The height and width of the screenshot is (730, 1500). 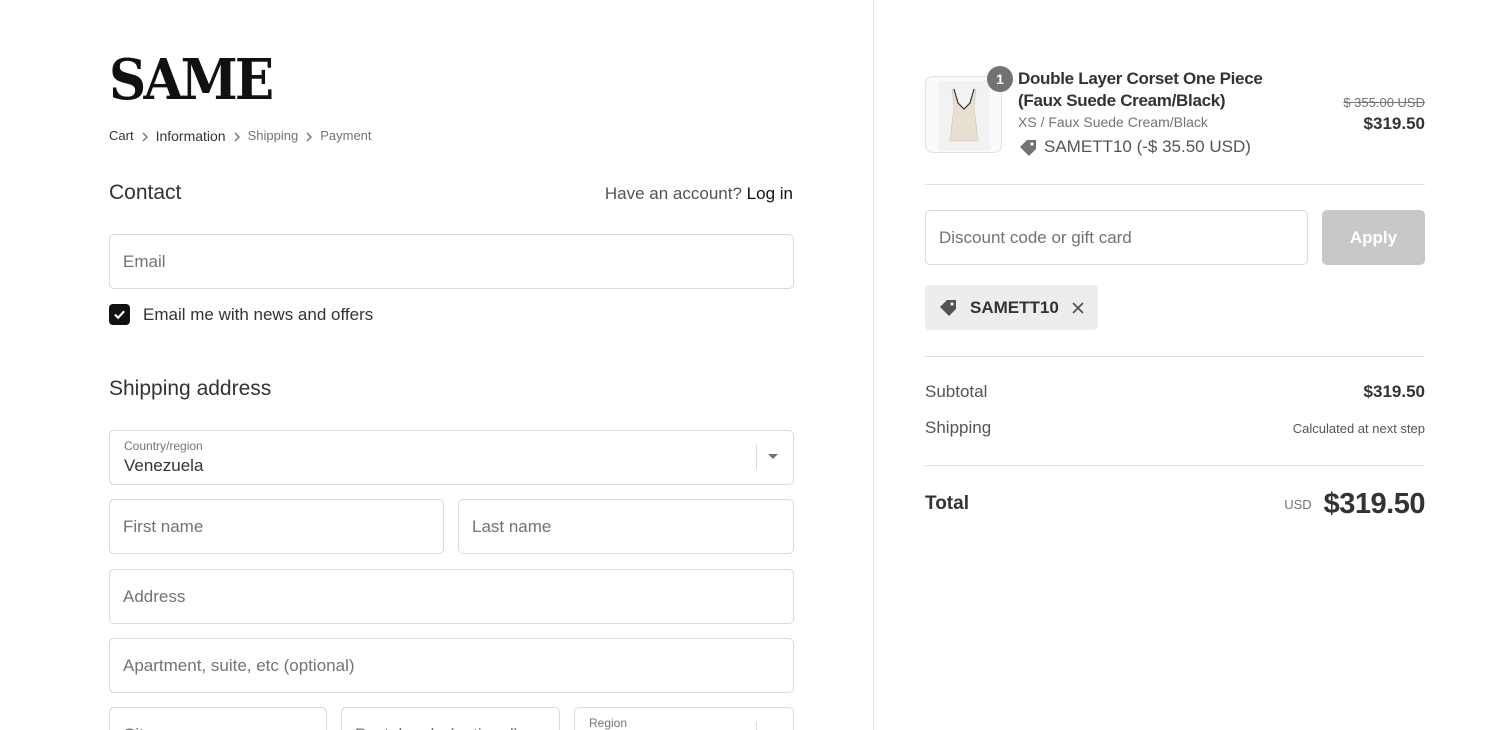 What do you see at coordinates (673, 193) in the screenshot?
I see `account-prompt-text: Have an account?` at bounding box center [673, 193].